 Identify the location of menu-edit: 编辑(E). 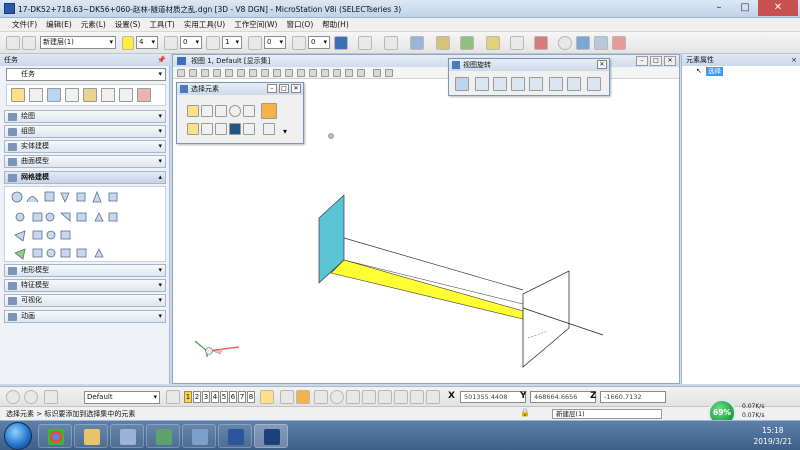
(59, 24).